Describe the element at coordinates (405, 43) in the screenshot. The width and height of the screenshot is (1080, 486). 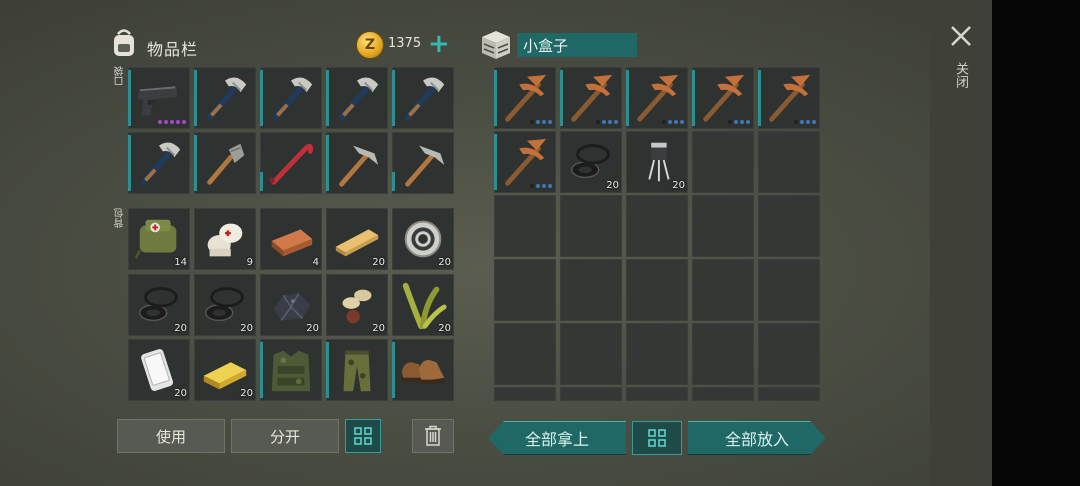
I see `gold-amount: 1375` at that location.